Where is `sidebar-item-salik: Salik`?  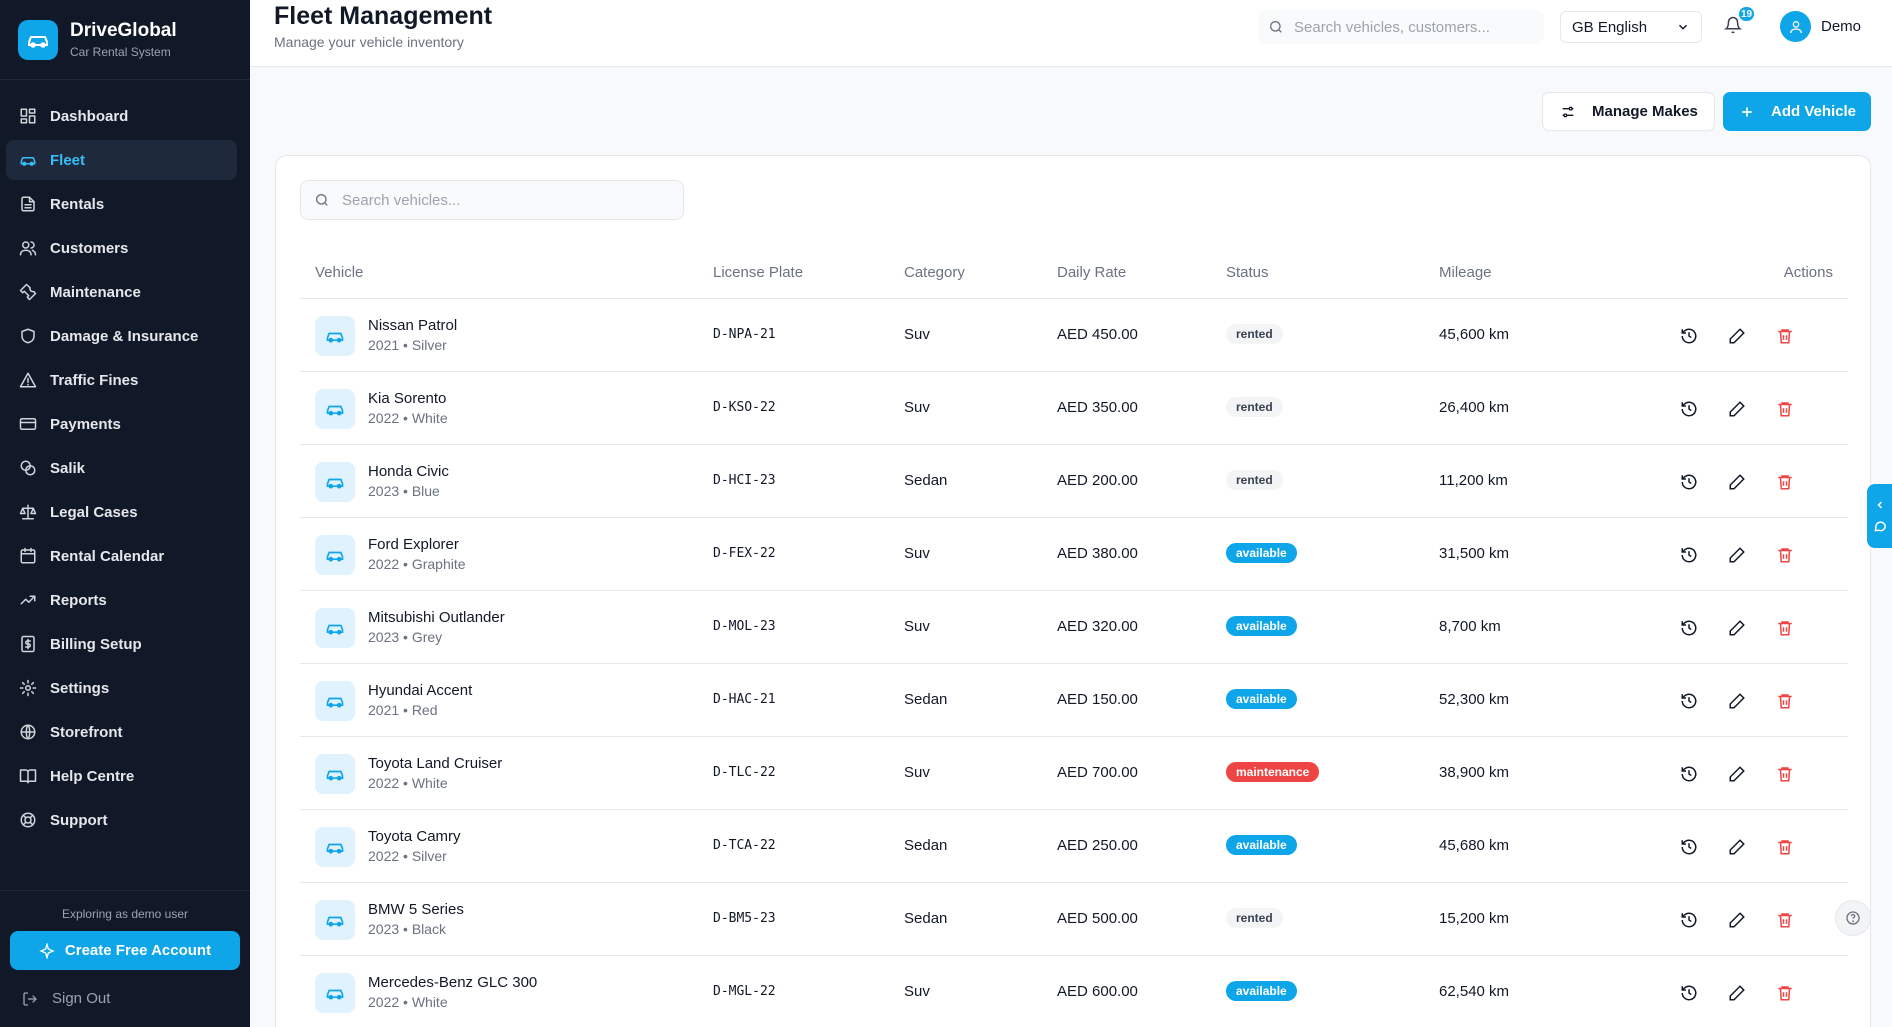 sidebar-item-salik: Salik is located at coordinates (121, 468).